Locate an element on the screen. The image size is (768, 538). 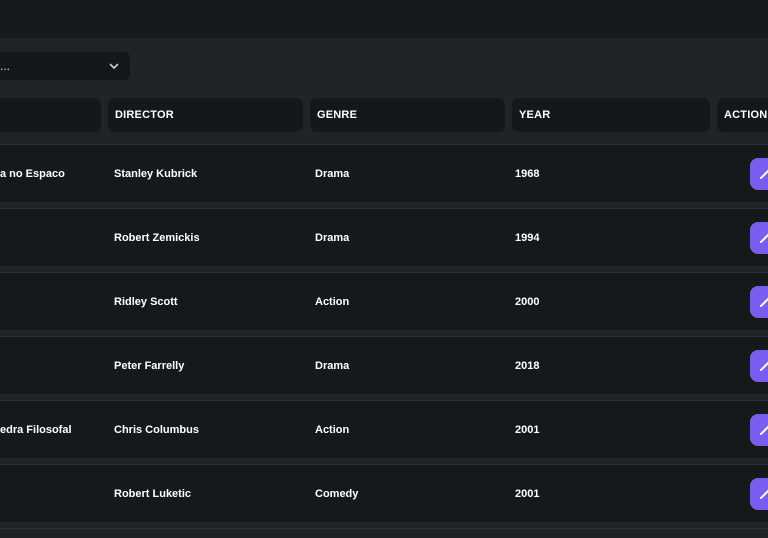
table-row: Ridley Scott Action 2000 is located at coordinates (384, 301).